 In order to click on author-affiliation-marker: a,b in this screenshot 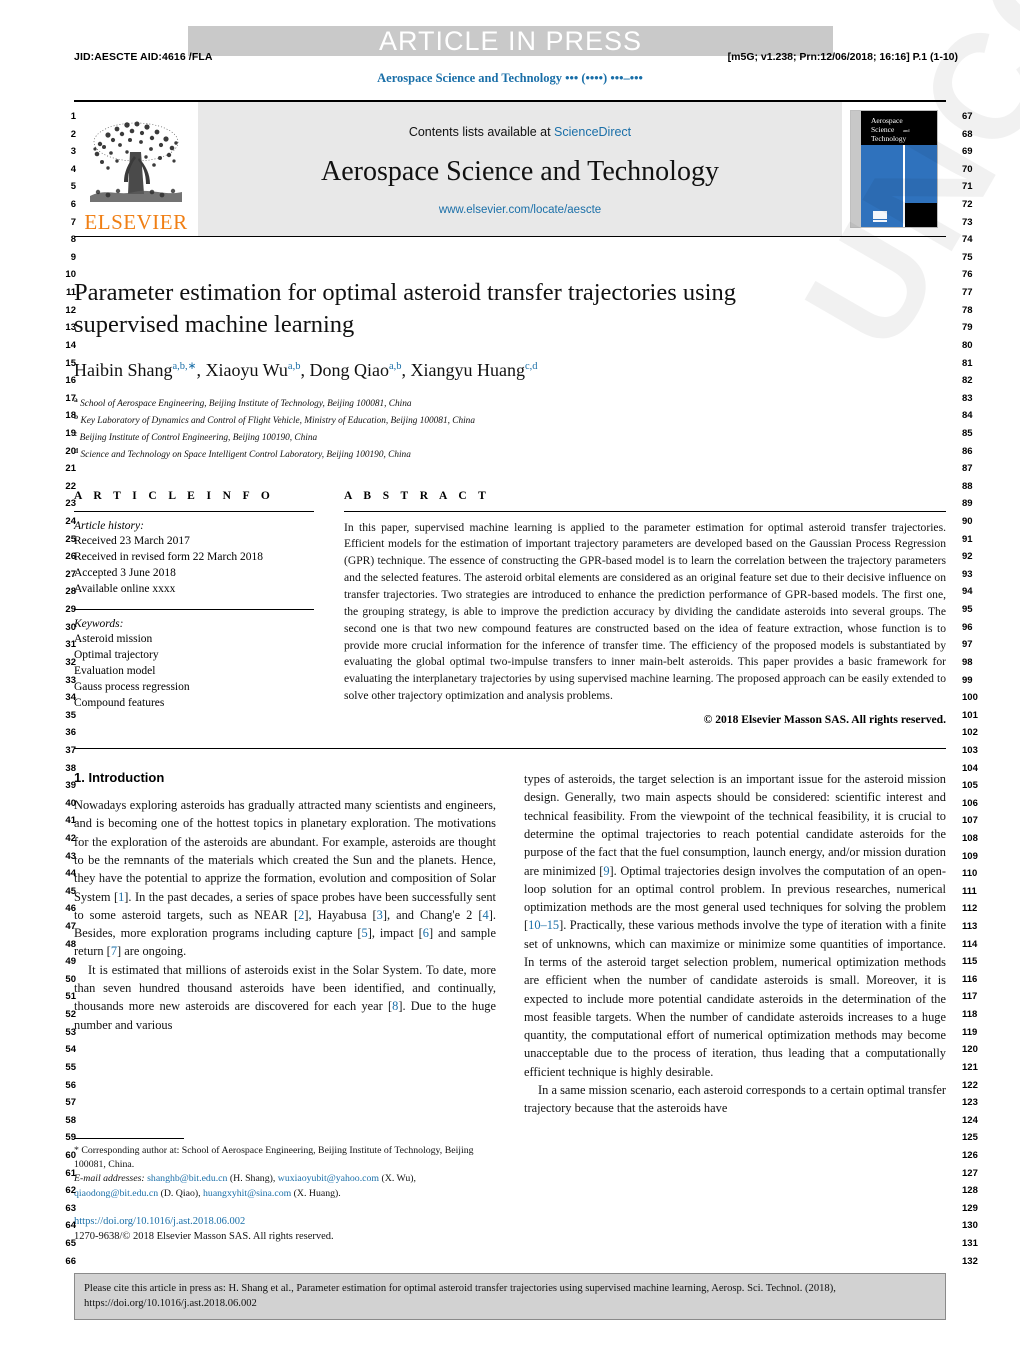, I will do `click(395, 366)`.